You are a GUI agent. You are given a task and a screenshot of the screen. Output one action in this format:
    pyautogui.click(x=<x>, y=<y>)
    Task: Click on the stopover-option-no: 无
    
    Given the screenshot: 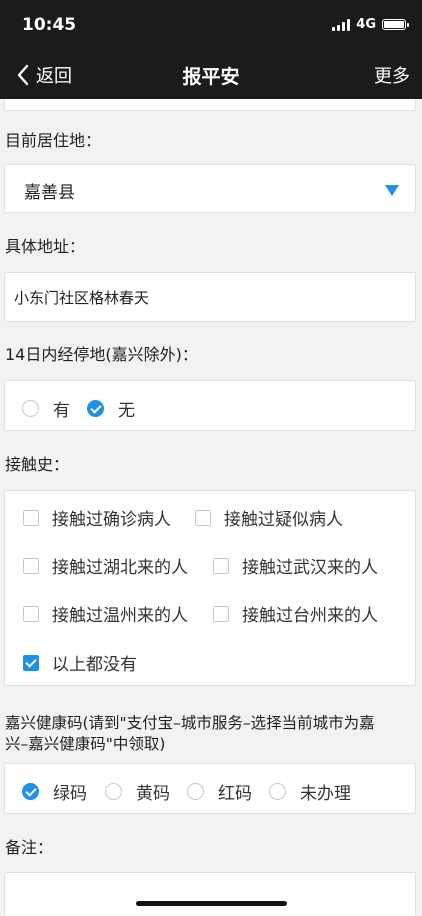 What is the action you would take?
    pyautogui.click(x=111, y=408)
    